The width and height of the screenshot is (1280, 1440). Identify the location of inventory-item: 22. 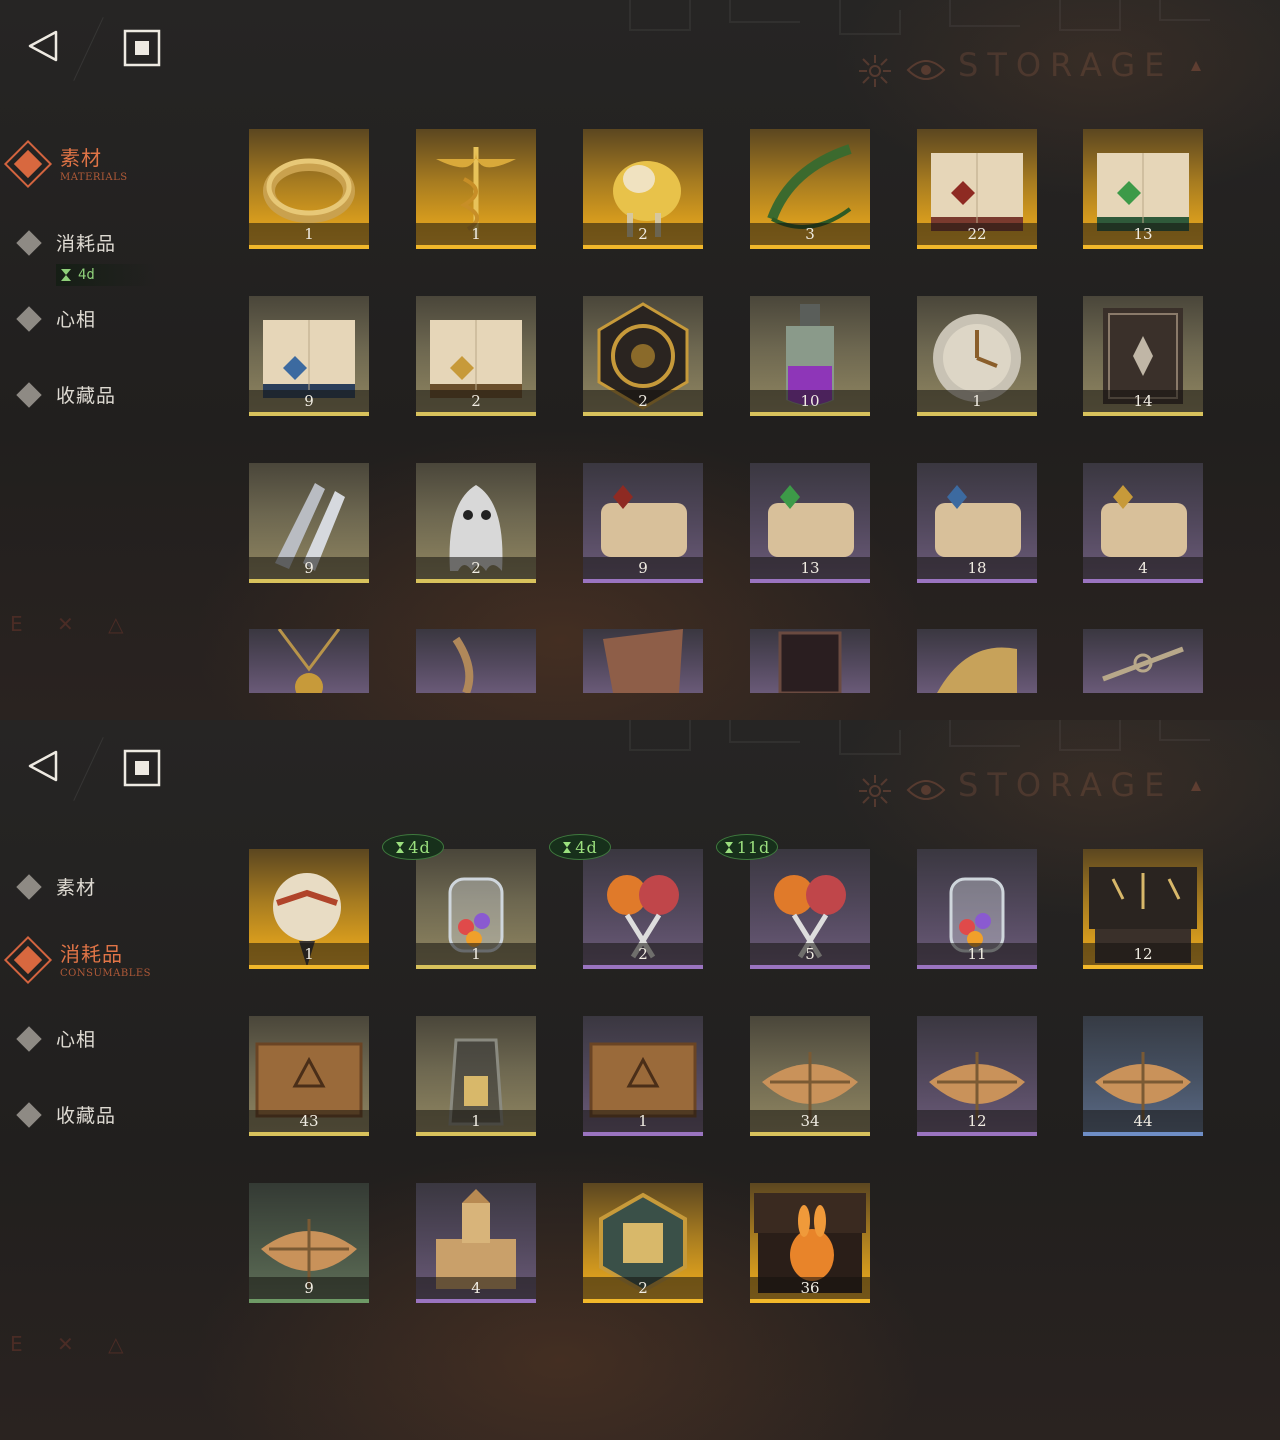
(977, 189).